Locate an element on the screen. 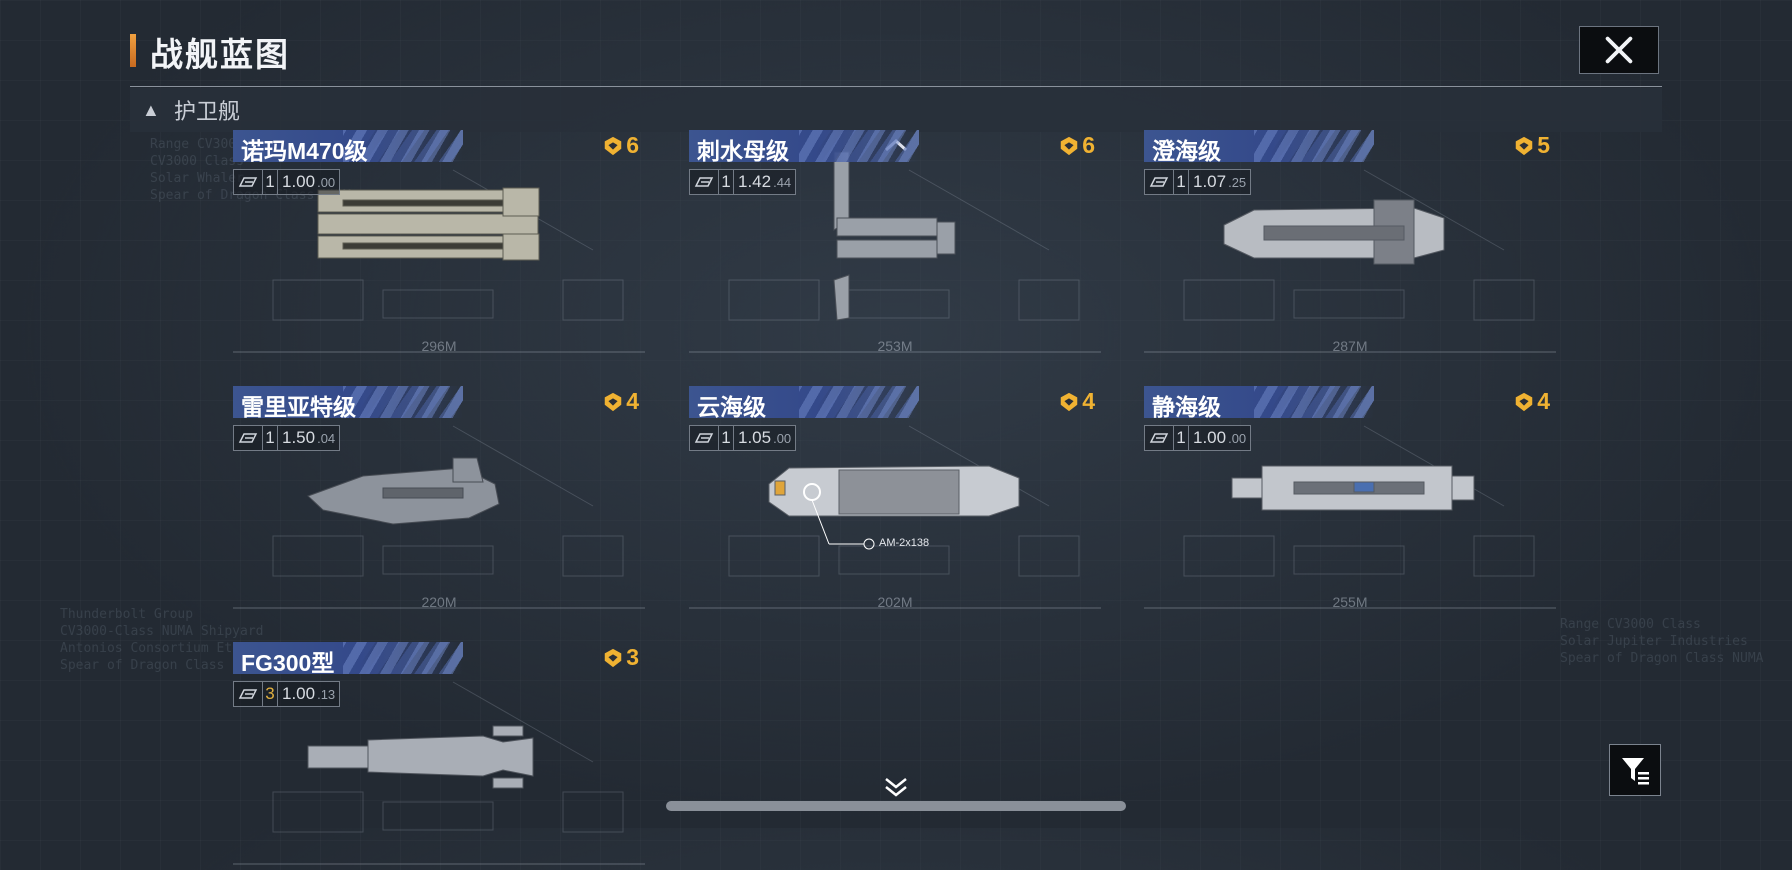 This screenshot has height=870, width=1792. ship-card: 刺水母级 6 1 1.42.44 253M is located at coordinates (895, 244).